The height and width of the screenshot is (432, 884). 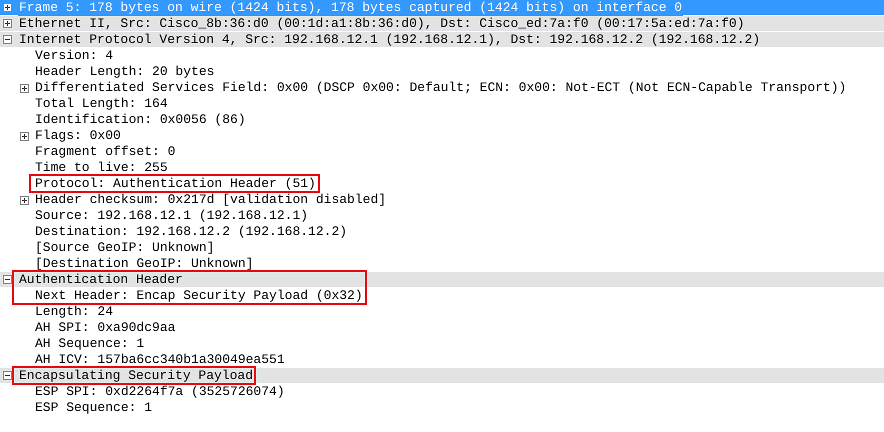 I want to click on field-label: AH Sequence: 1, so click(x=89, y=344).